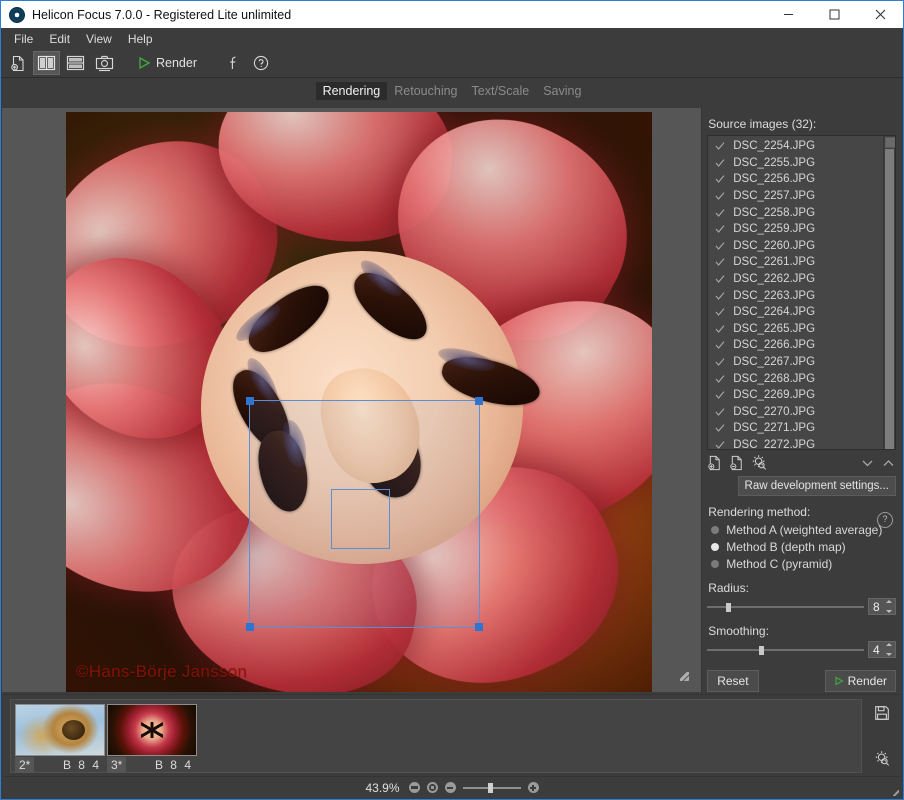  Describe the element at coordinates (46, 63) in the screenshot. I see `two-column-layout-icon` at that location.